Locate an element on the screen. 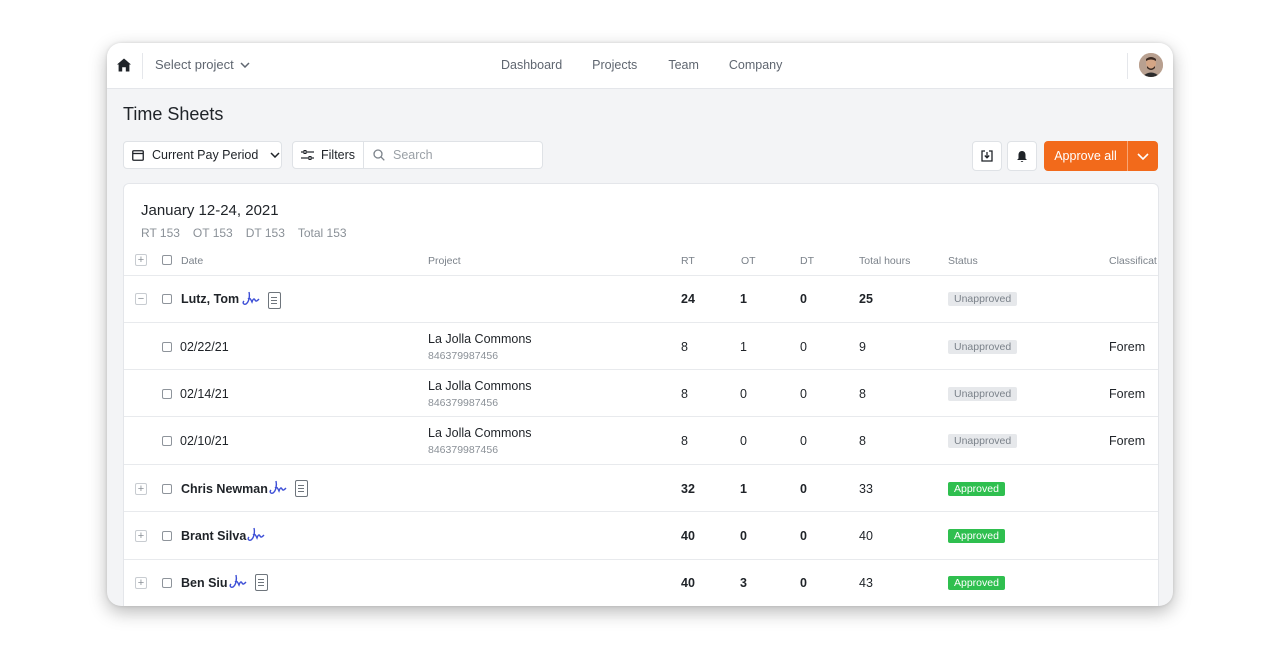 The image size is (1280, 650). employee-name: Ben Siu is located at coordinates (204, 583).